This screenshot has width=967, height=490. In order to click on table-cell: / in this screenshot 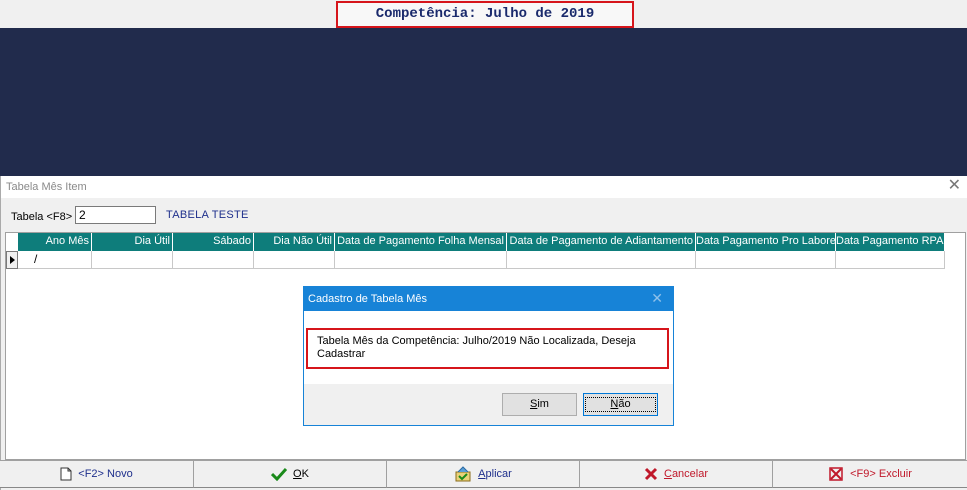, I will do `click(55, 260)`.